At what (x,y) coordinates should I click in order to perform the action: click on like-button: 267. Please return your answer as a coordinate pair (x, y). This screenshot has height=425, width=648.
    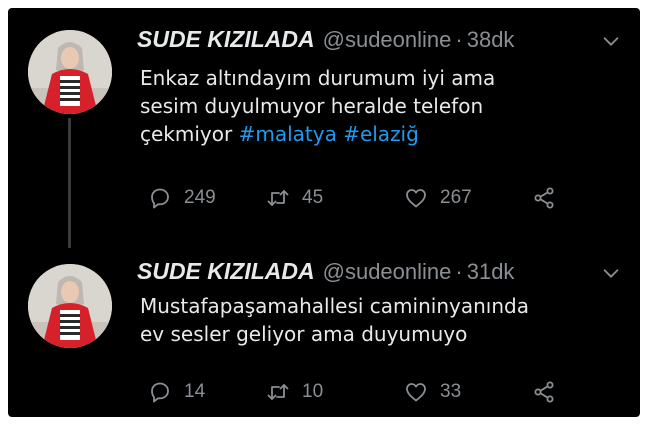
    Looking at the image, I should click on (438, 198).